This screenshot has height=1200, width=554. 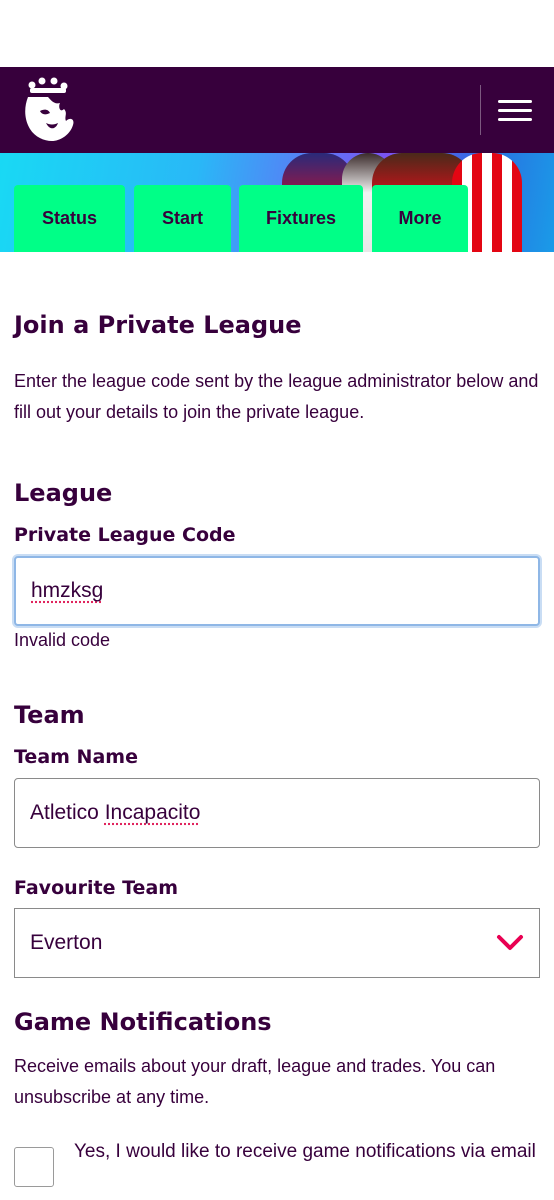 I want to click on team-heading: Team, so click(x=49, y=715).